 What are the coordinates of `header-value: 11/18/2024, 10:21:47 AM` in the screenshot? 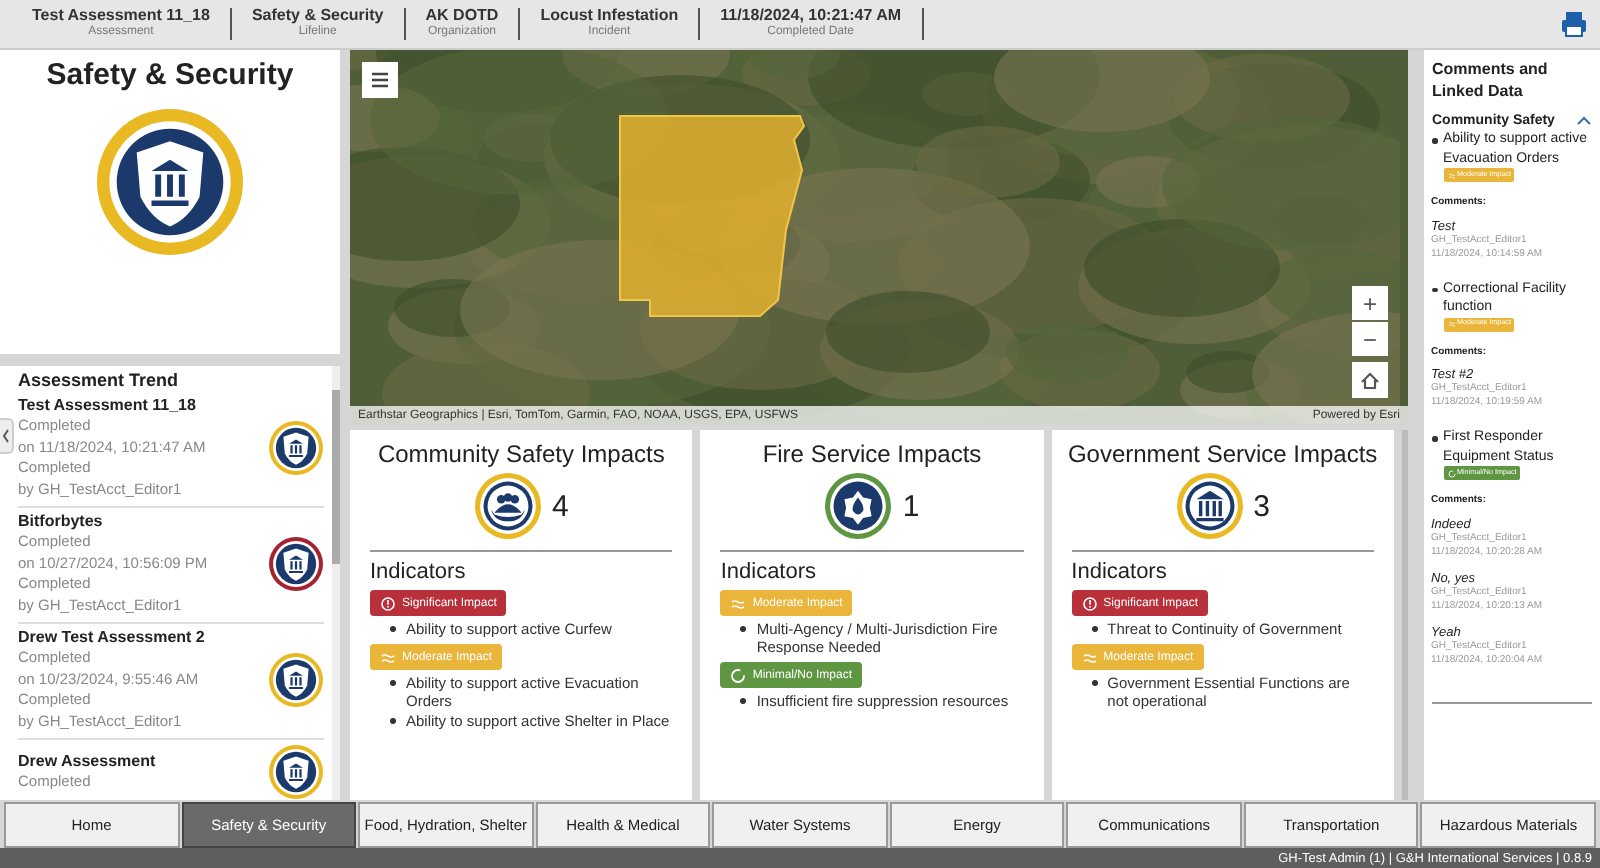 It's located at (811, 16).